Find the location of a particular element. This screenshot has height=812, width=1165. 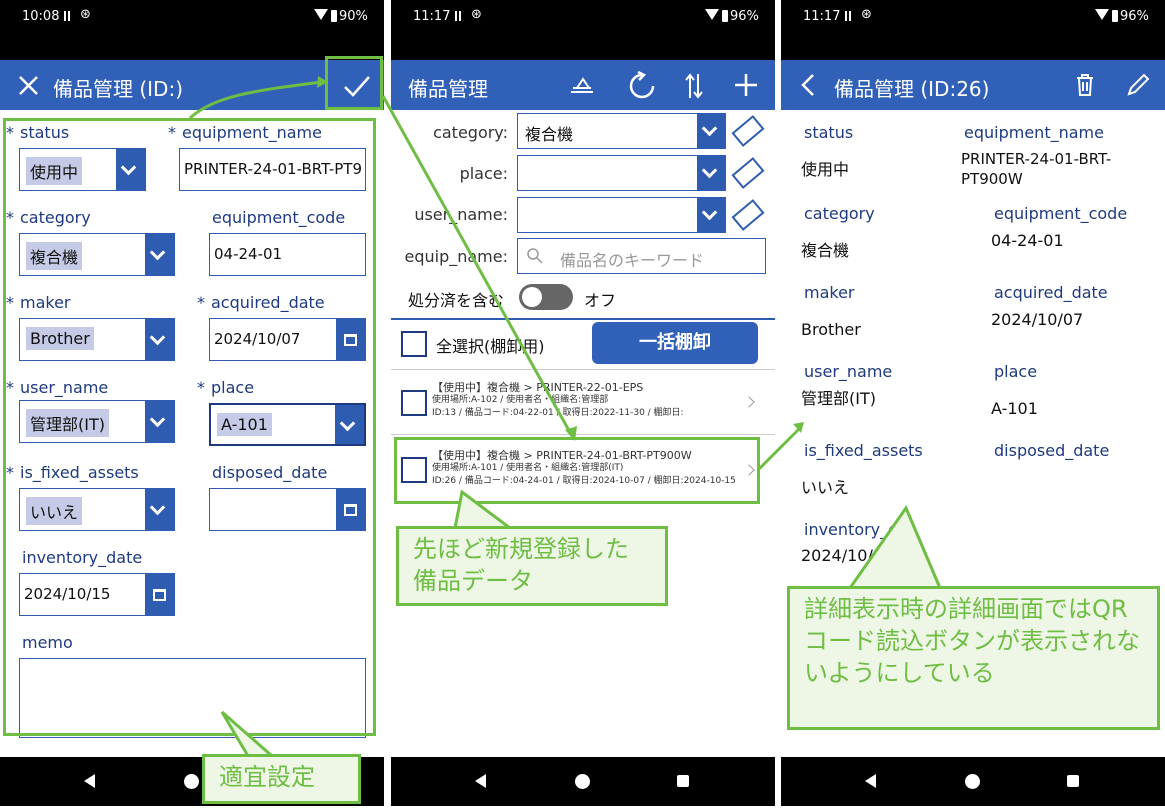

annotation-callout-settings: 適宜設定 is located at coordinates (281, 779).